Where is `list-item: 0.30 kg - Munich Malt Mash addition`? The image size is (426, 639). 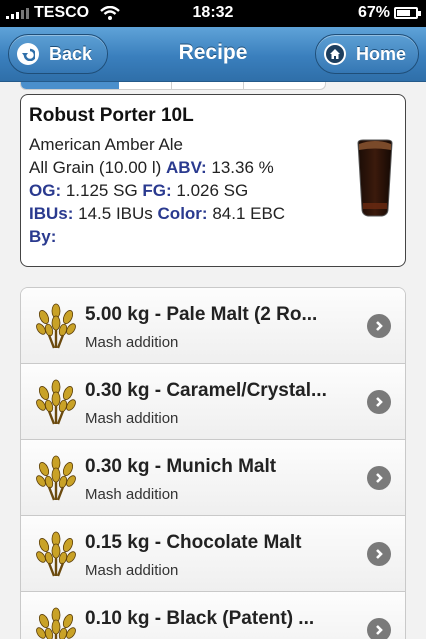
list-item: 0.30 kg - Munich Malt Mash addition is located at coordinates (213, 478).